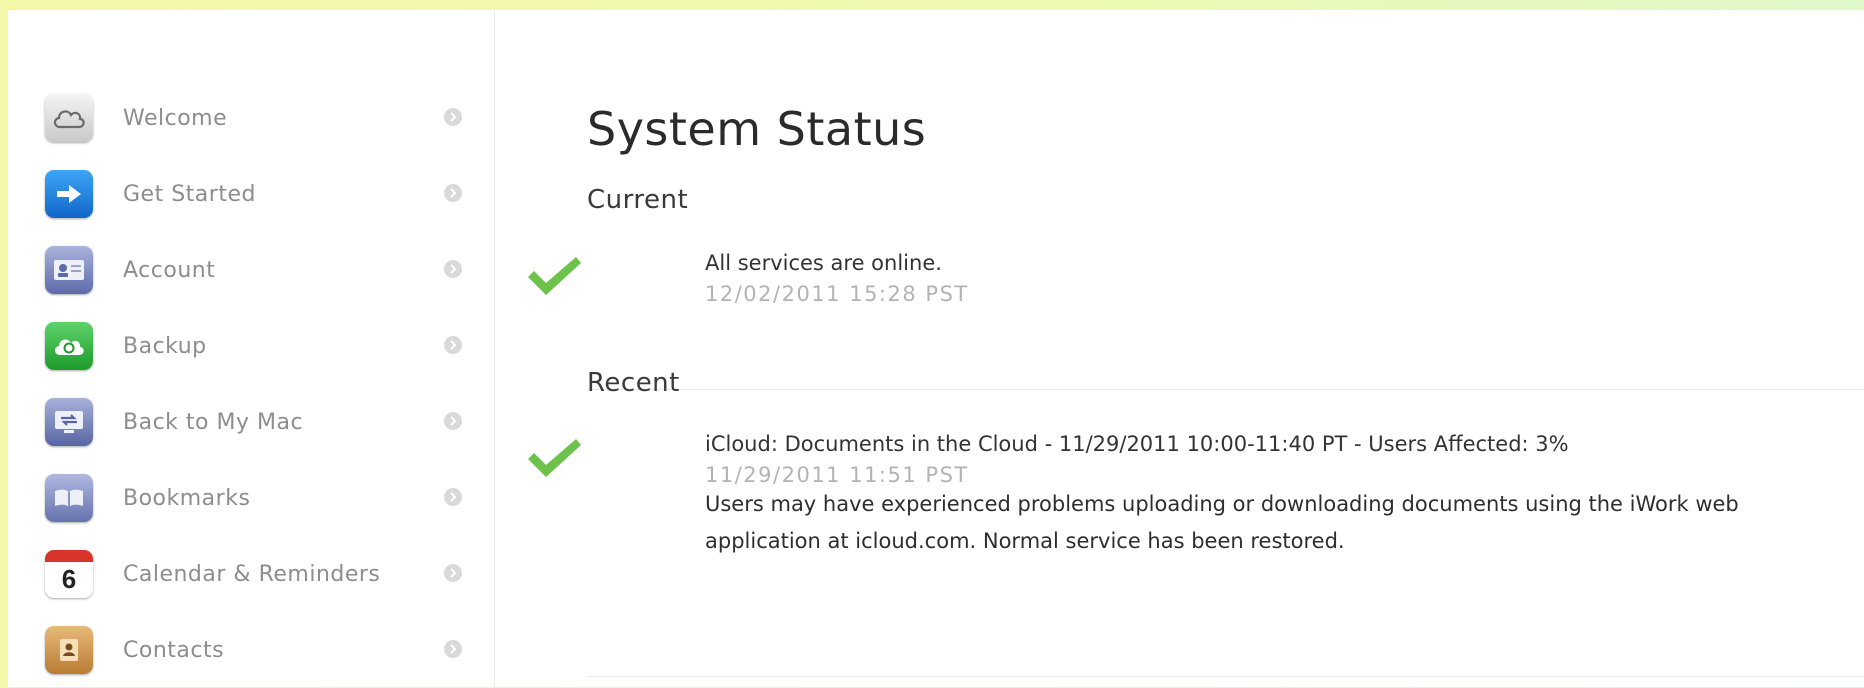 Image resolution: width=1864 pixels, height=688 pixels. I want to click on back-to-my-mac-icon, so click(69, 422).